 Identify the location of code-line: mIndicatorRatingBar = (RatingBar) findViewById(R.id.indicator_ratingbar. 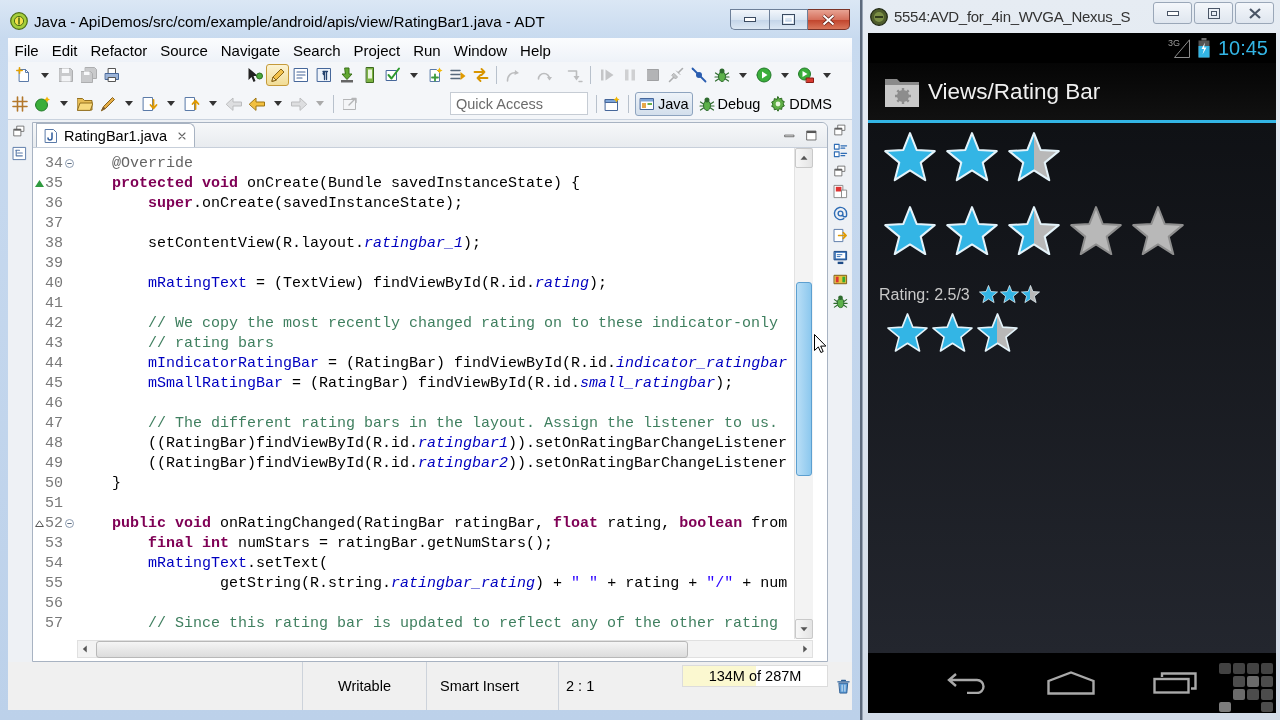
(468, 363).